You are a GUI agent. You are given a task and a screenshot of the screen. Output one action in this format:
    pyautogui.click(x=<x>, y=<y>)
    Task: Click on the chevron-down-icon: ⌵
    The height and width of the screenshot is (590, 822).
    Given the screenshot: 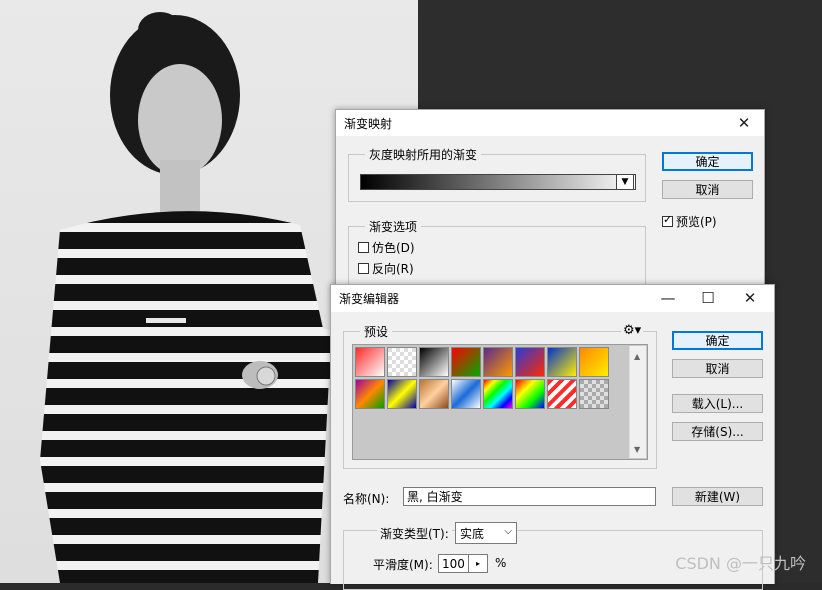 What is the action you would take?
    pyautogui.click(x=508, y=531)
    